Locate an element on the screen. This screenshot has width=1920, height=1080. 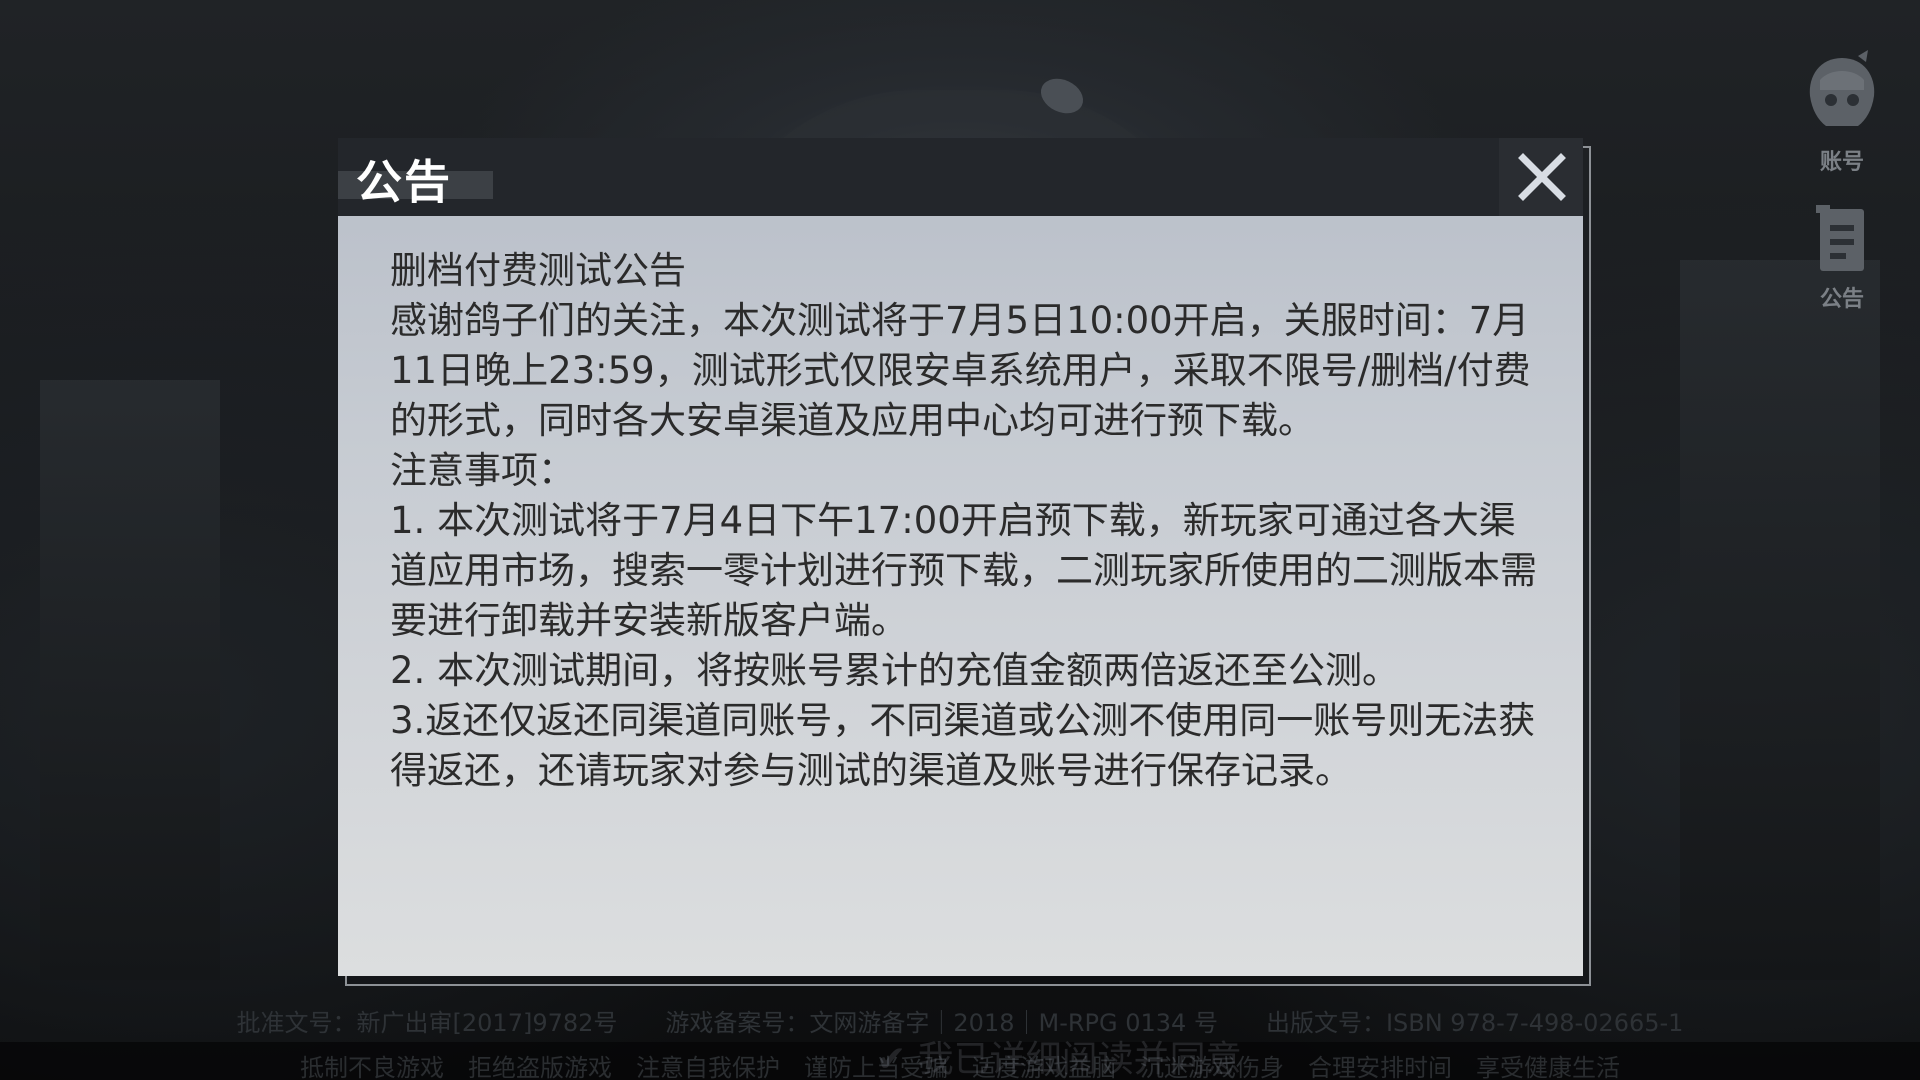
close-icon is located at coordinates (1542, 177).